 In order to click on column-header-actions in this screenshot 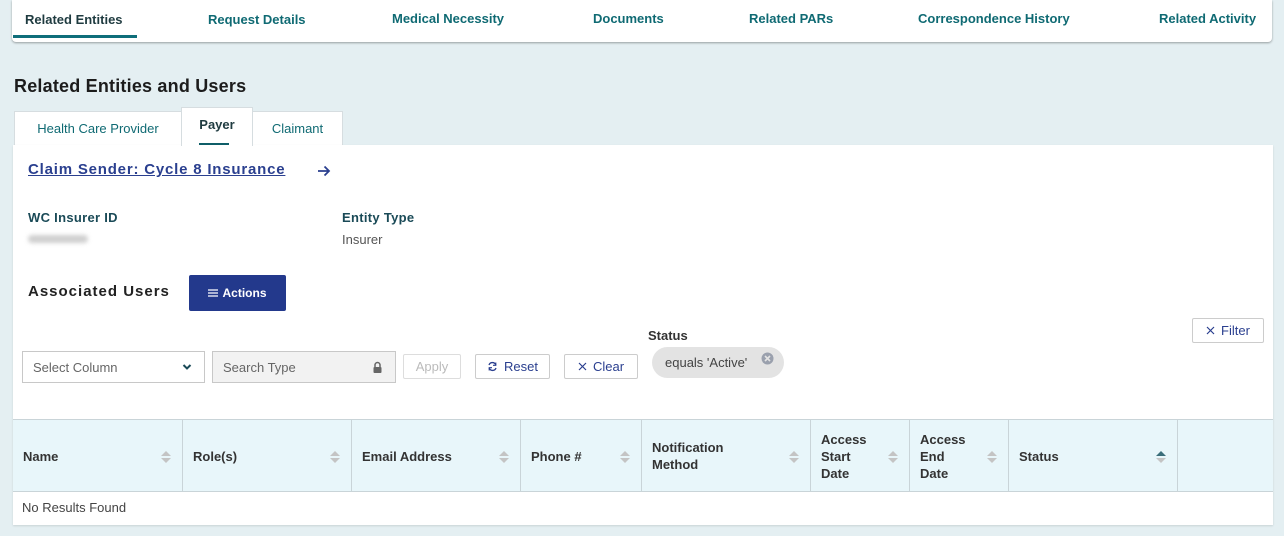, I will do `click(1225, 456)`.